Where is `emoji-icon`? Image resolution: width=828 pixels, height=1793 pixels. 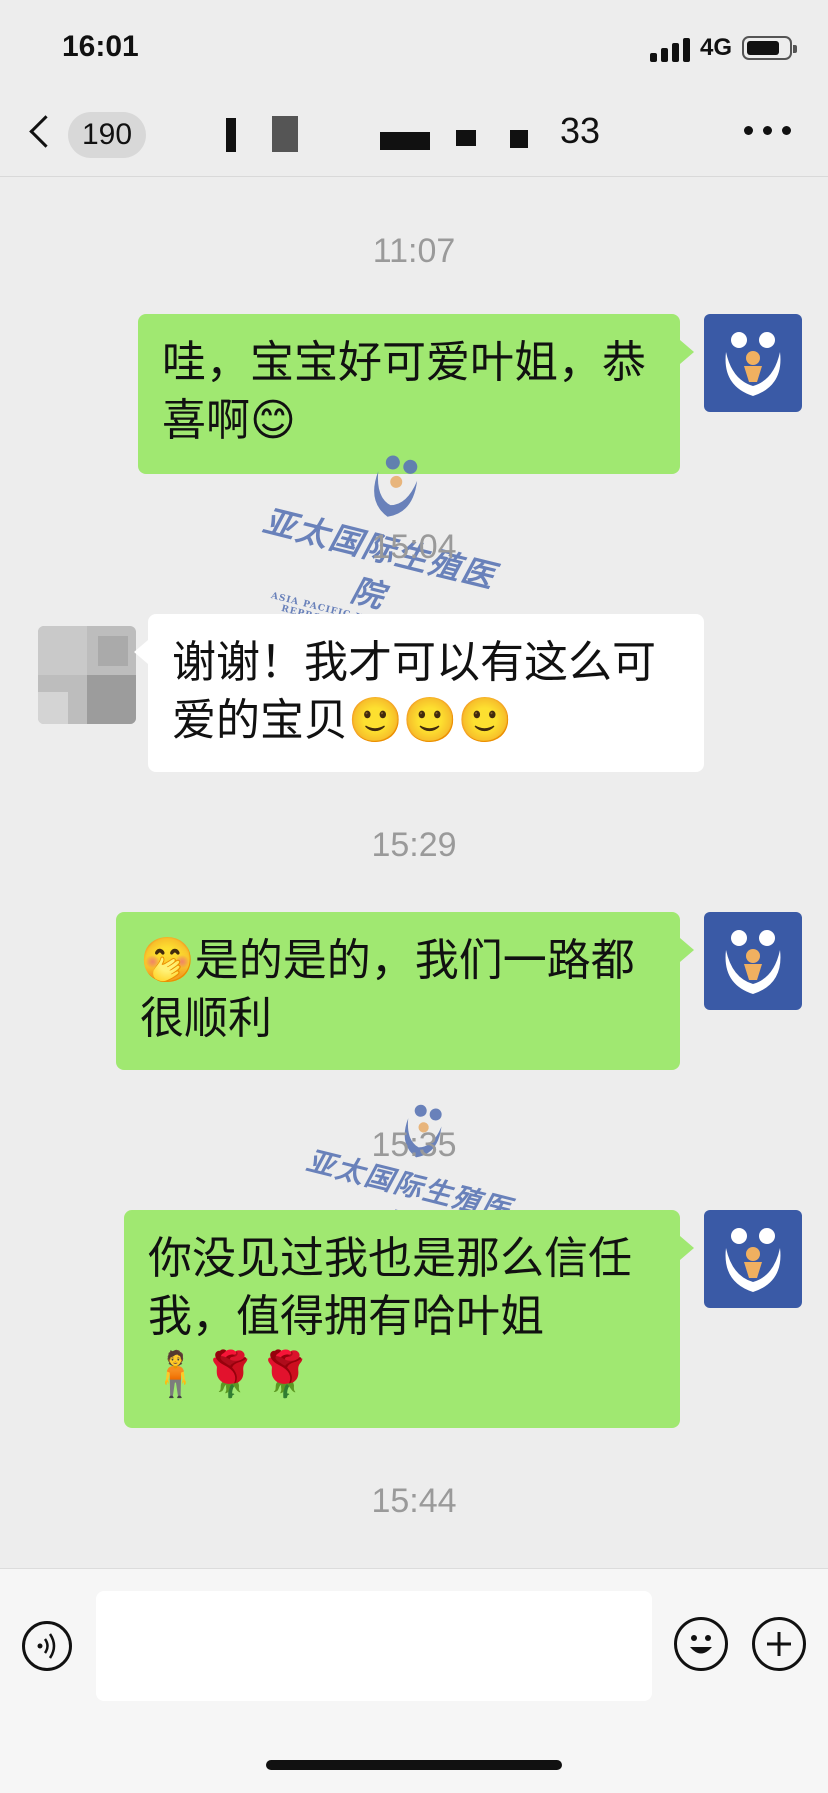 emoji-icon is located at coordinates (701, 1644).